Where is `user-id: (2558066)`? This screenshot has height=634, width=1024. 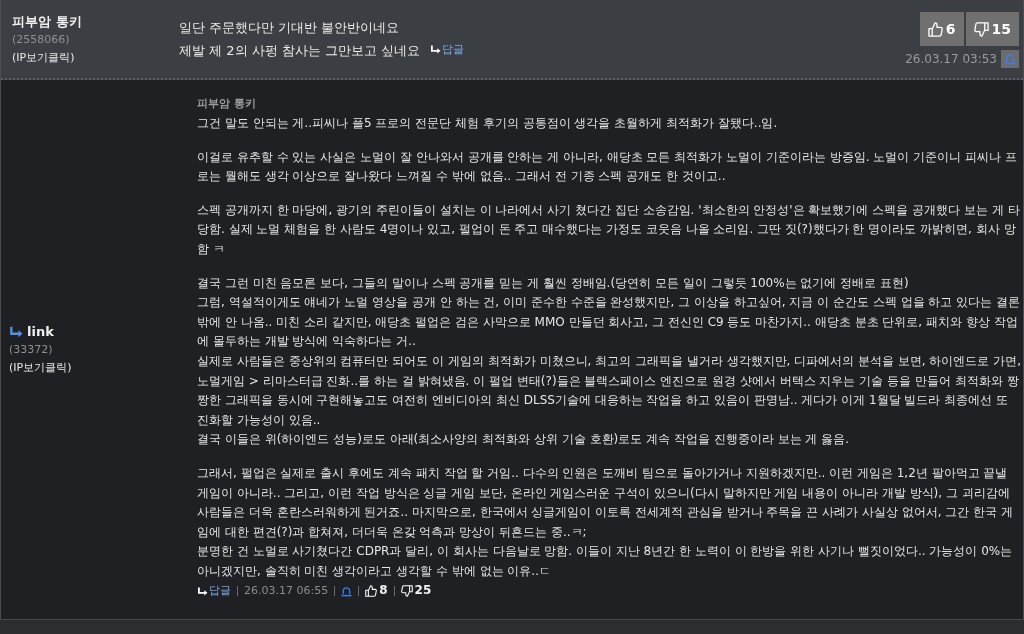
user-id: (2558066) is located at coordinates (41, 39).